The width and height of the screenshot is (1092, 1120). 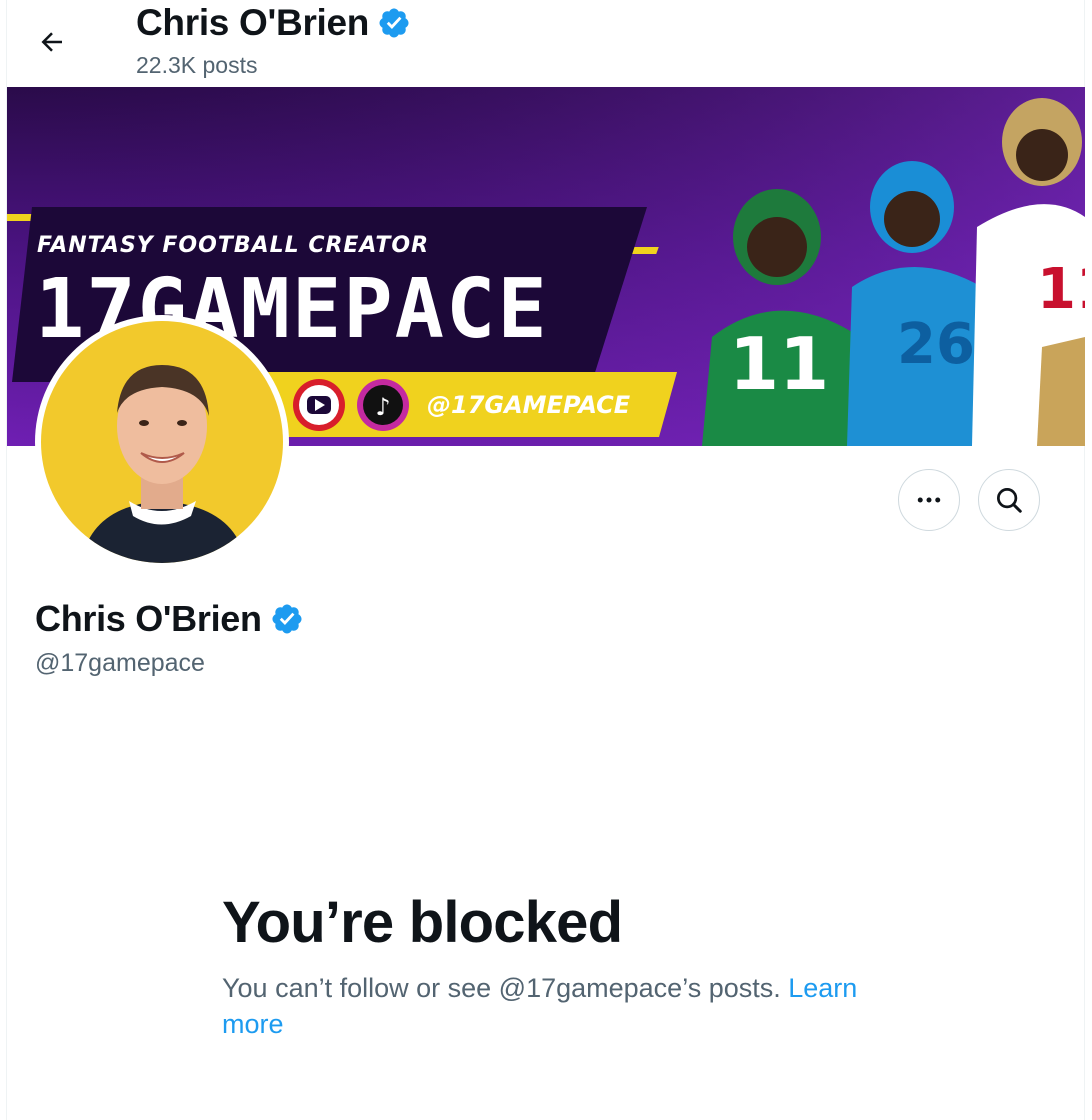 What do you see at coordinates (936, 344) in the screenshot?
I see `jersey-number-mid: 26` at bounding box center [936, 344].